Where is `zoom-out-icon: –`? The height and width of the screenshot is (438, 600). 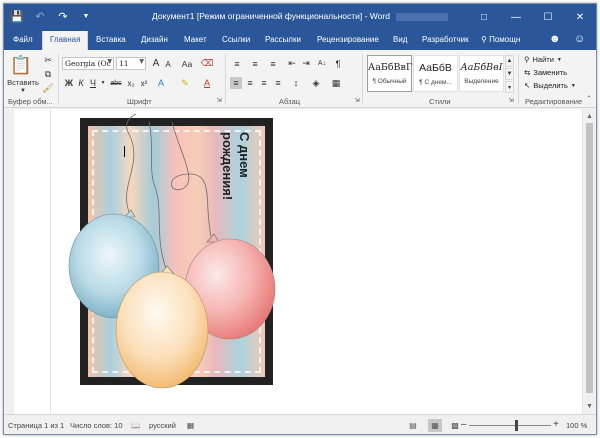
zoom-out-icon: – is located at coordinates (464, 424).